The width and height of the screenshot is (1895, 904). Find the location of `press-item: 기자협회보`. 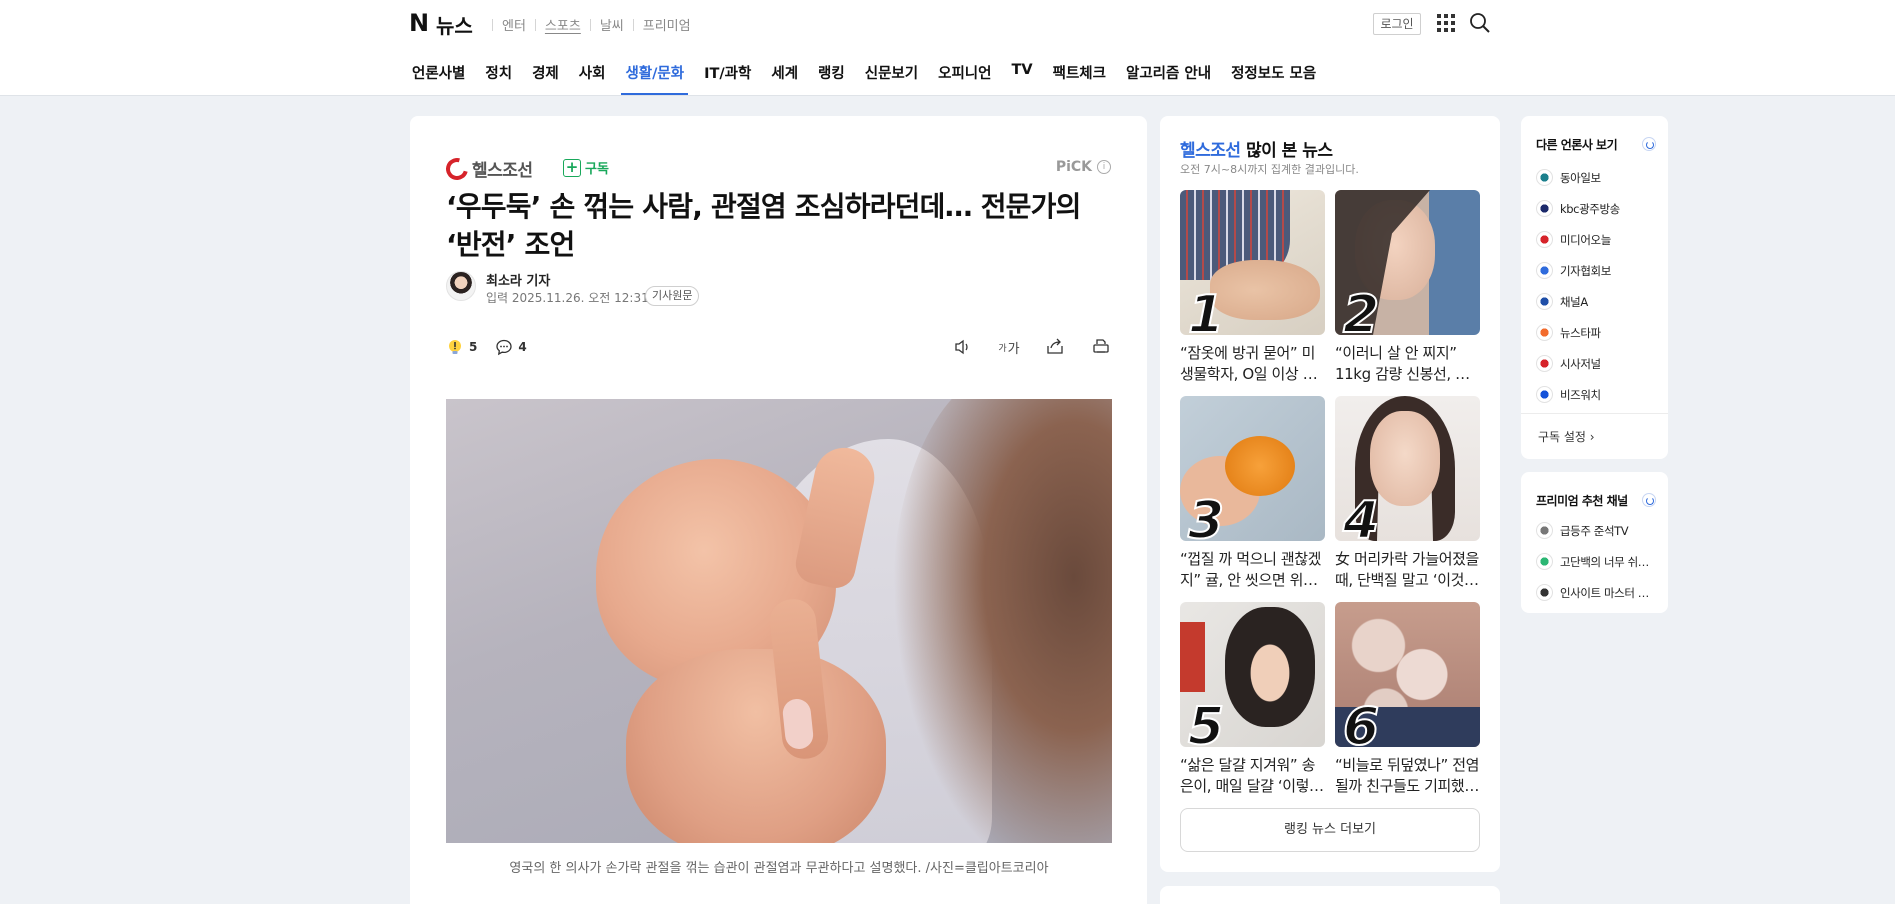

press-item: 기자협회보 is located at coordinates (1578, 270).